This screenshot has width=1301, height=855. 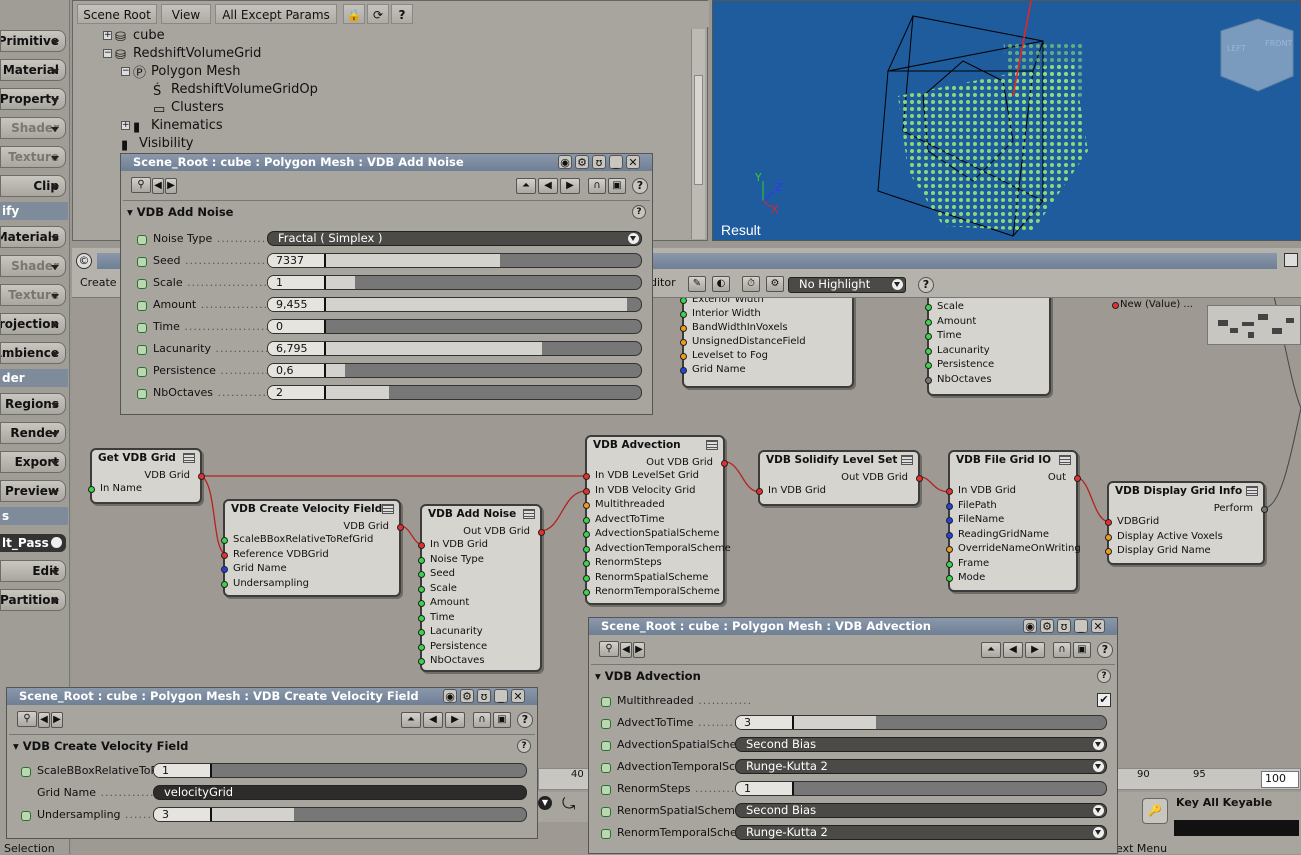 I want to click on key-field, so click(x=1236, y=828).